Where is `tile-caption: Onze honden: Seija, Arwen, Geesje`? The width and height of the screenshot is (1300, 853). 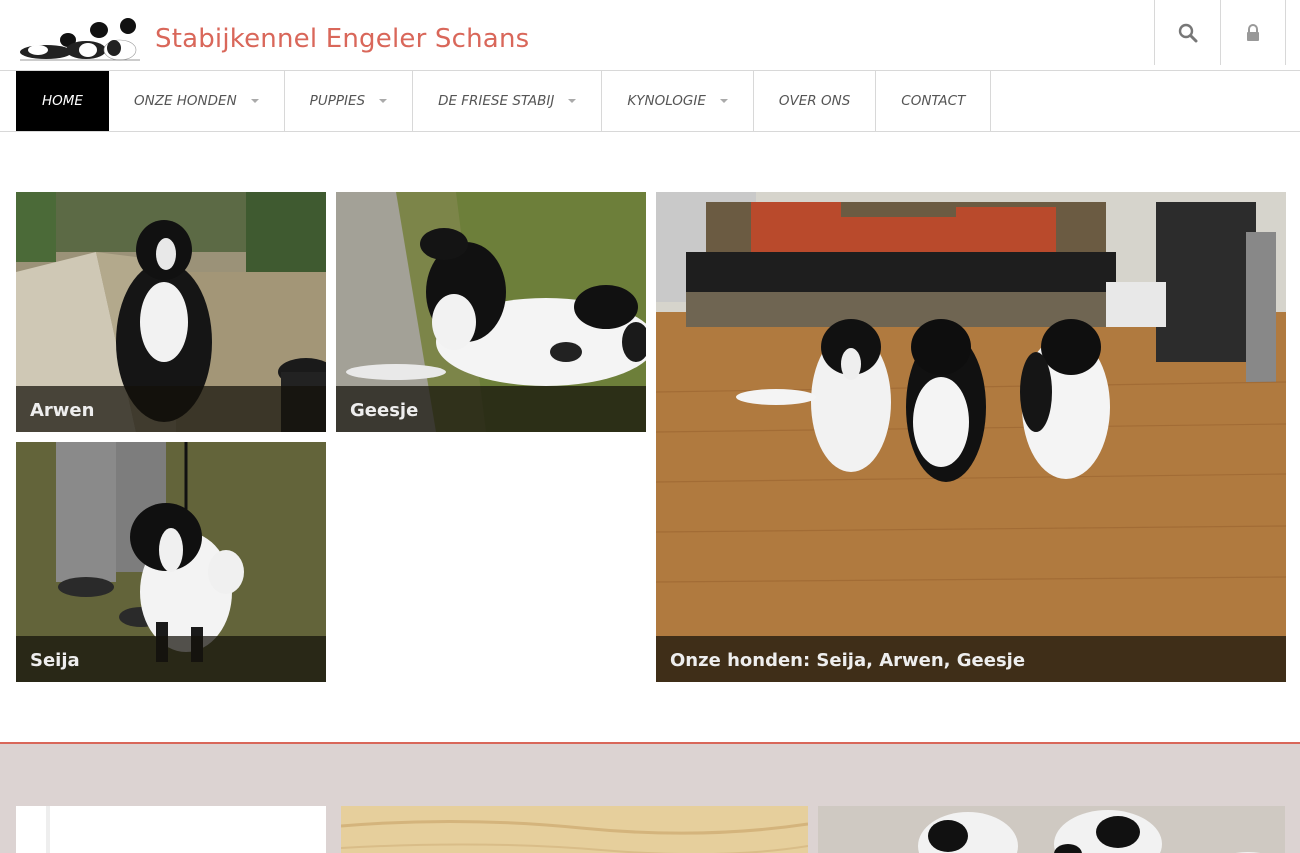
tile-caption: Onze honden: Seija, Arwen, Geesje is located at coordinates (971, 659).